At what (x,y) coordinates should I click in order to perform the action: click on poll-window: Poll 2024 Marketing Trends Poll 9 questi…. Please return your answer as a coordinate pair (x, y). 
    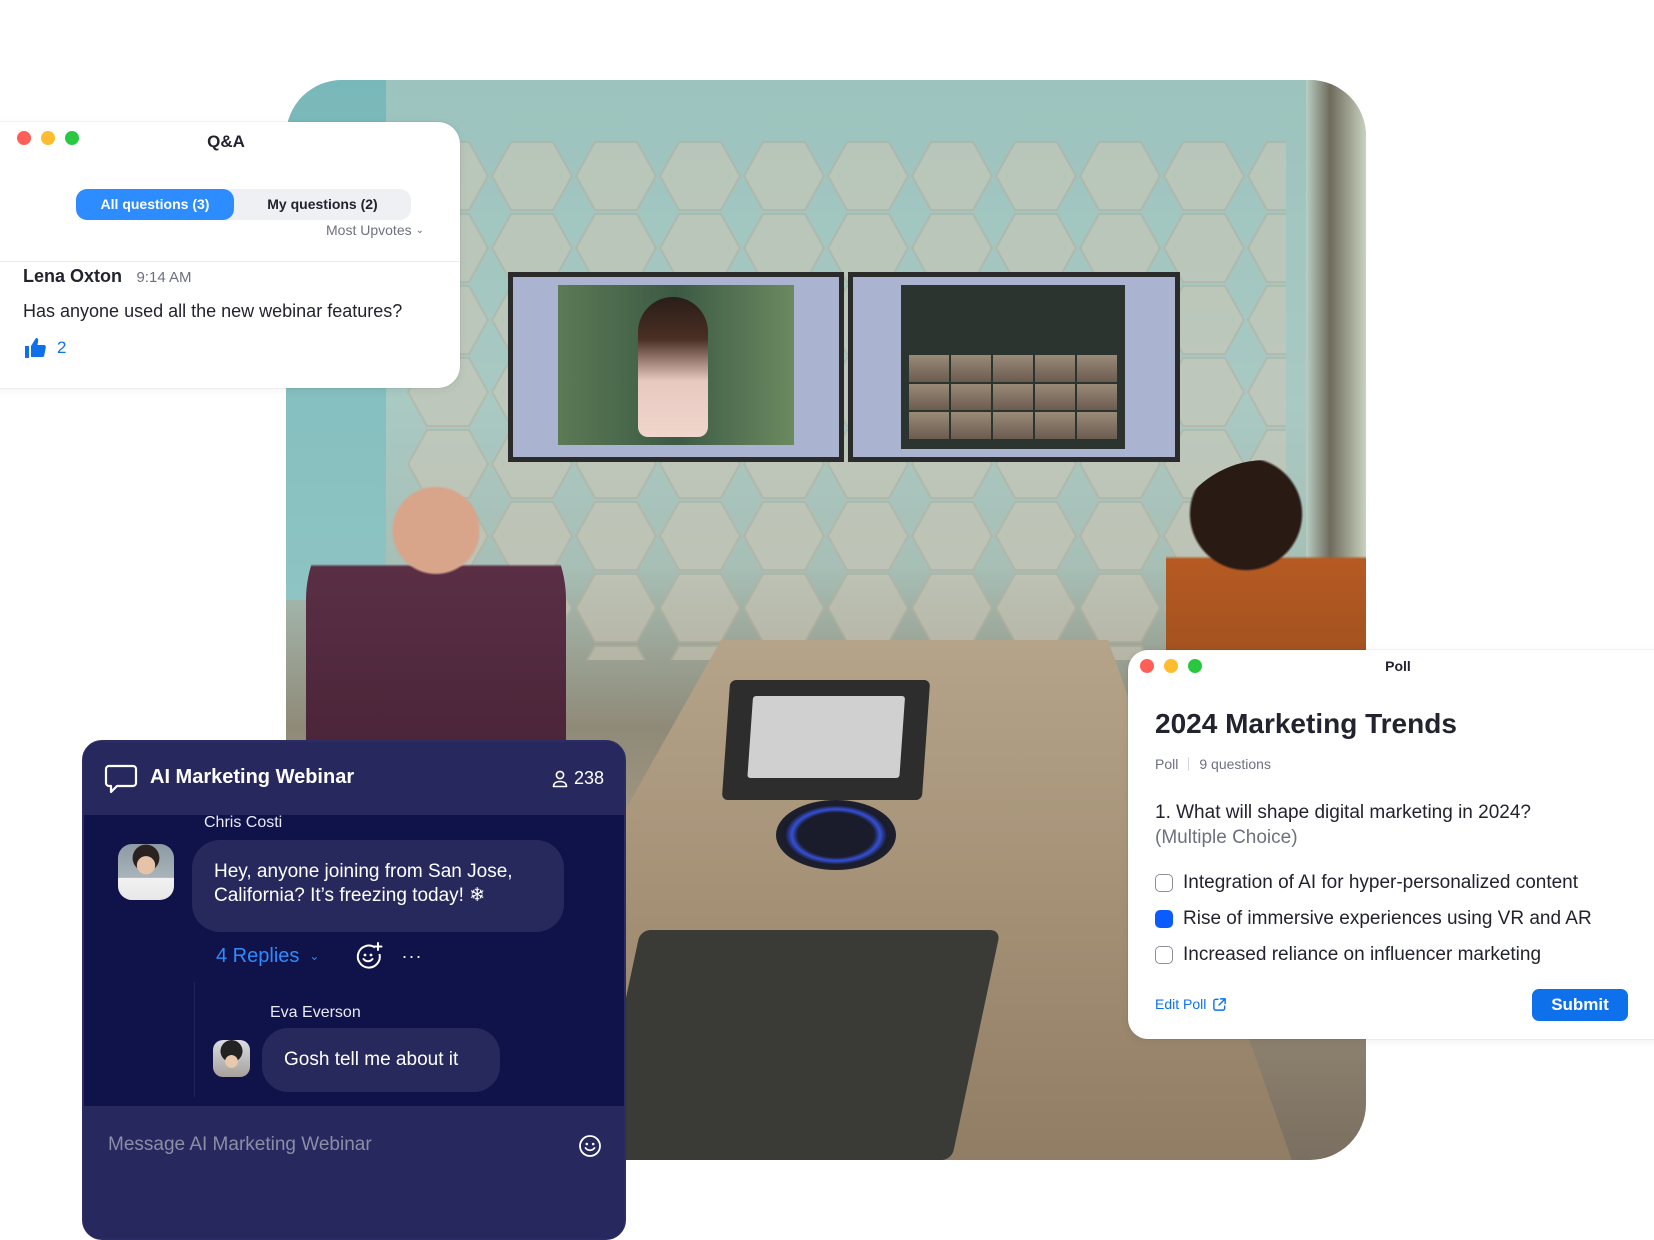
    Looking at the image, I should click on (1391, 844).